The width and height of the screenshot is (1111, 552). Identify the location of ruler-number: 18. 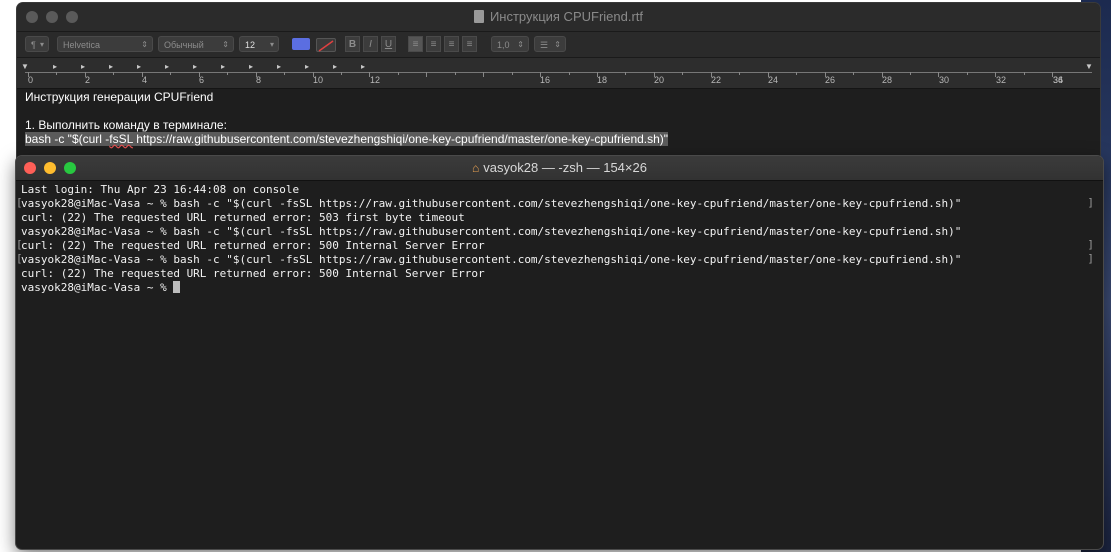
(602, 80).